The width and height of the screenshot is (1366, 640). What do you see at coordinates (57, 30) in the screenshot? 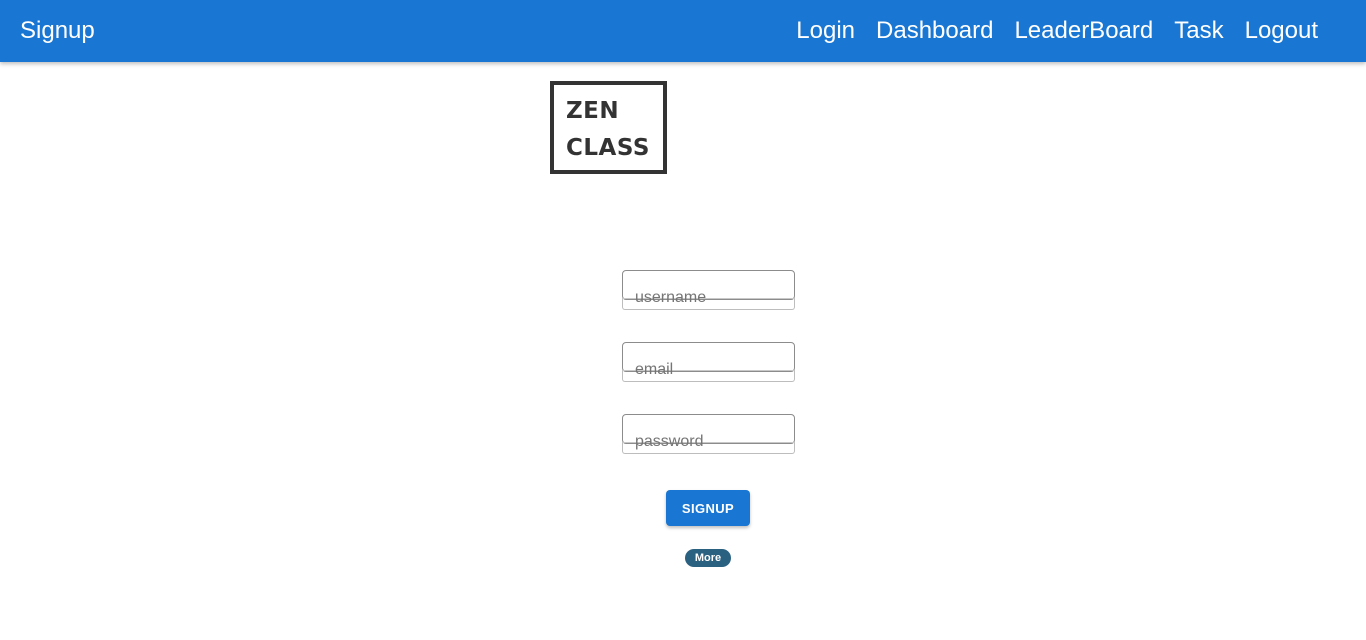
I see `page-title: Signup` at bounding box center [57, 30].